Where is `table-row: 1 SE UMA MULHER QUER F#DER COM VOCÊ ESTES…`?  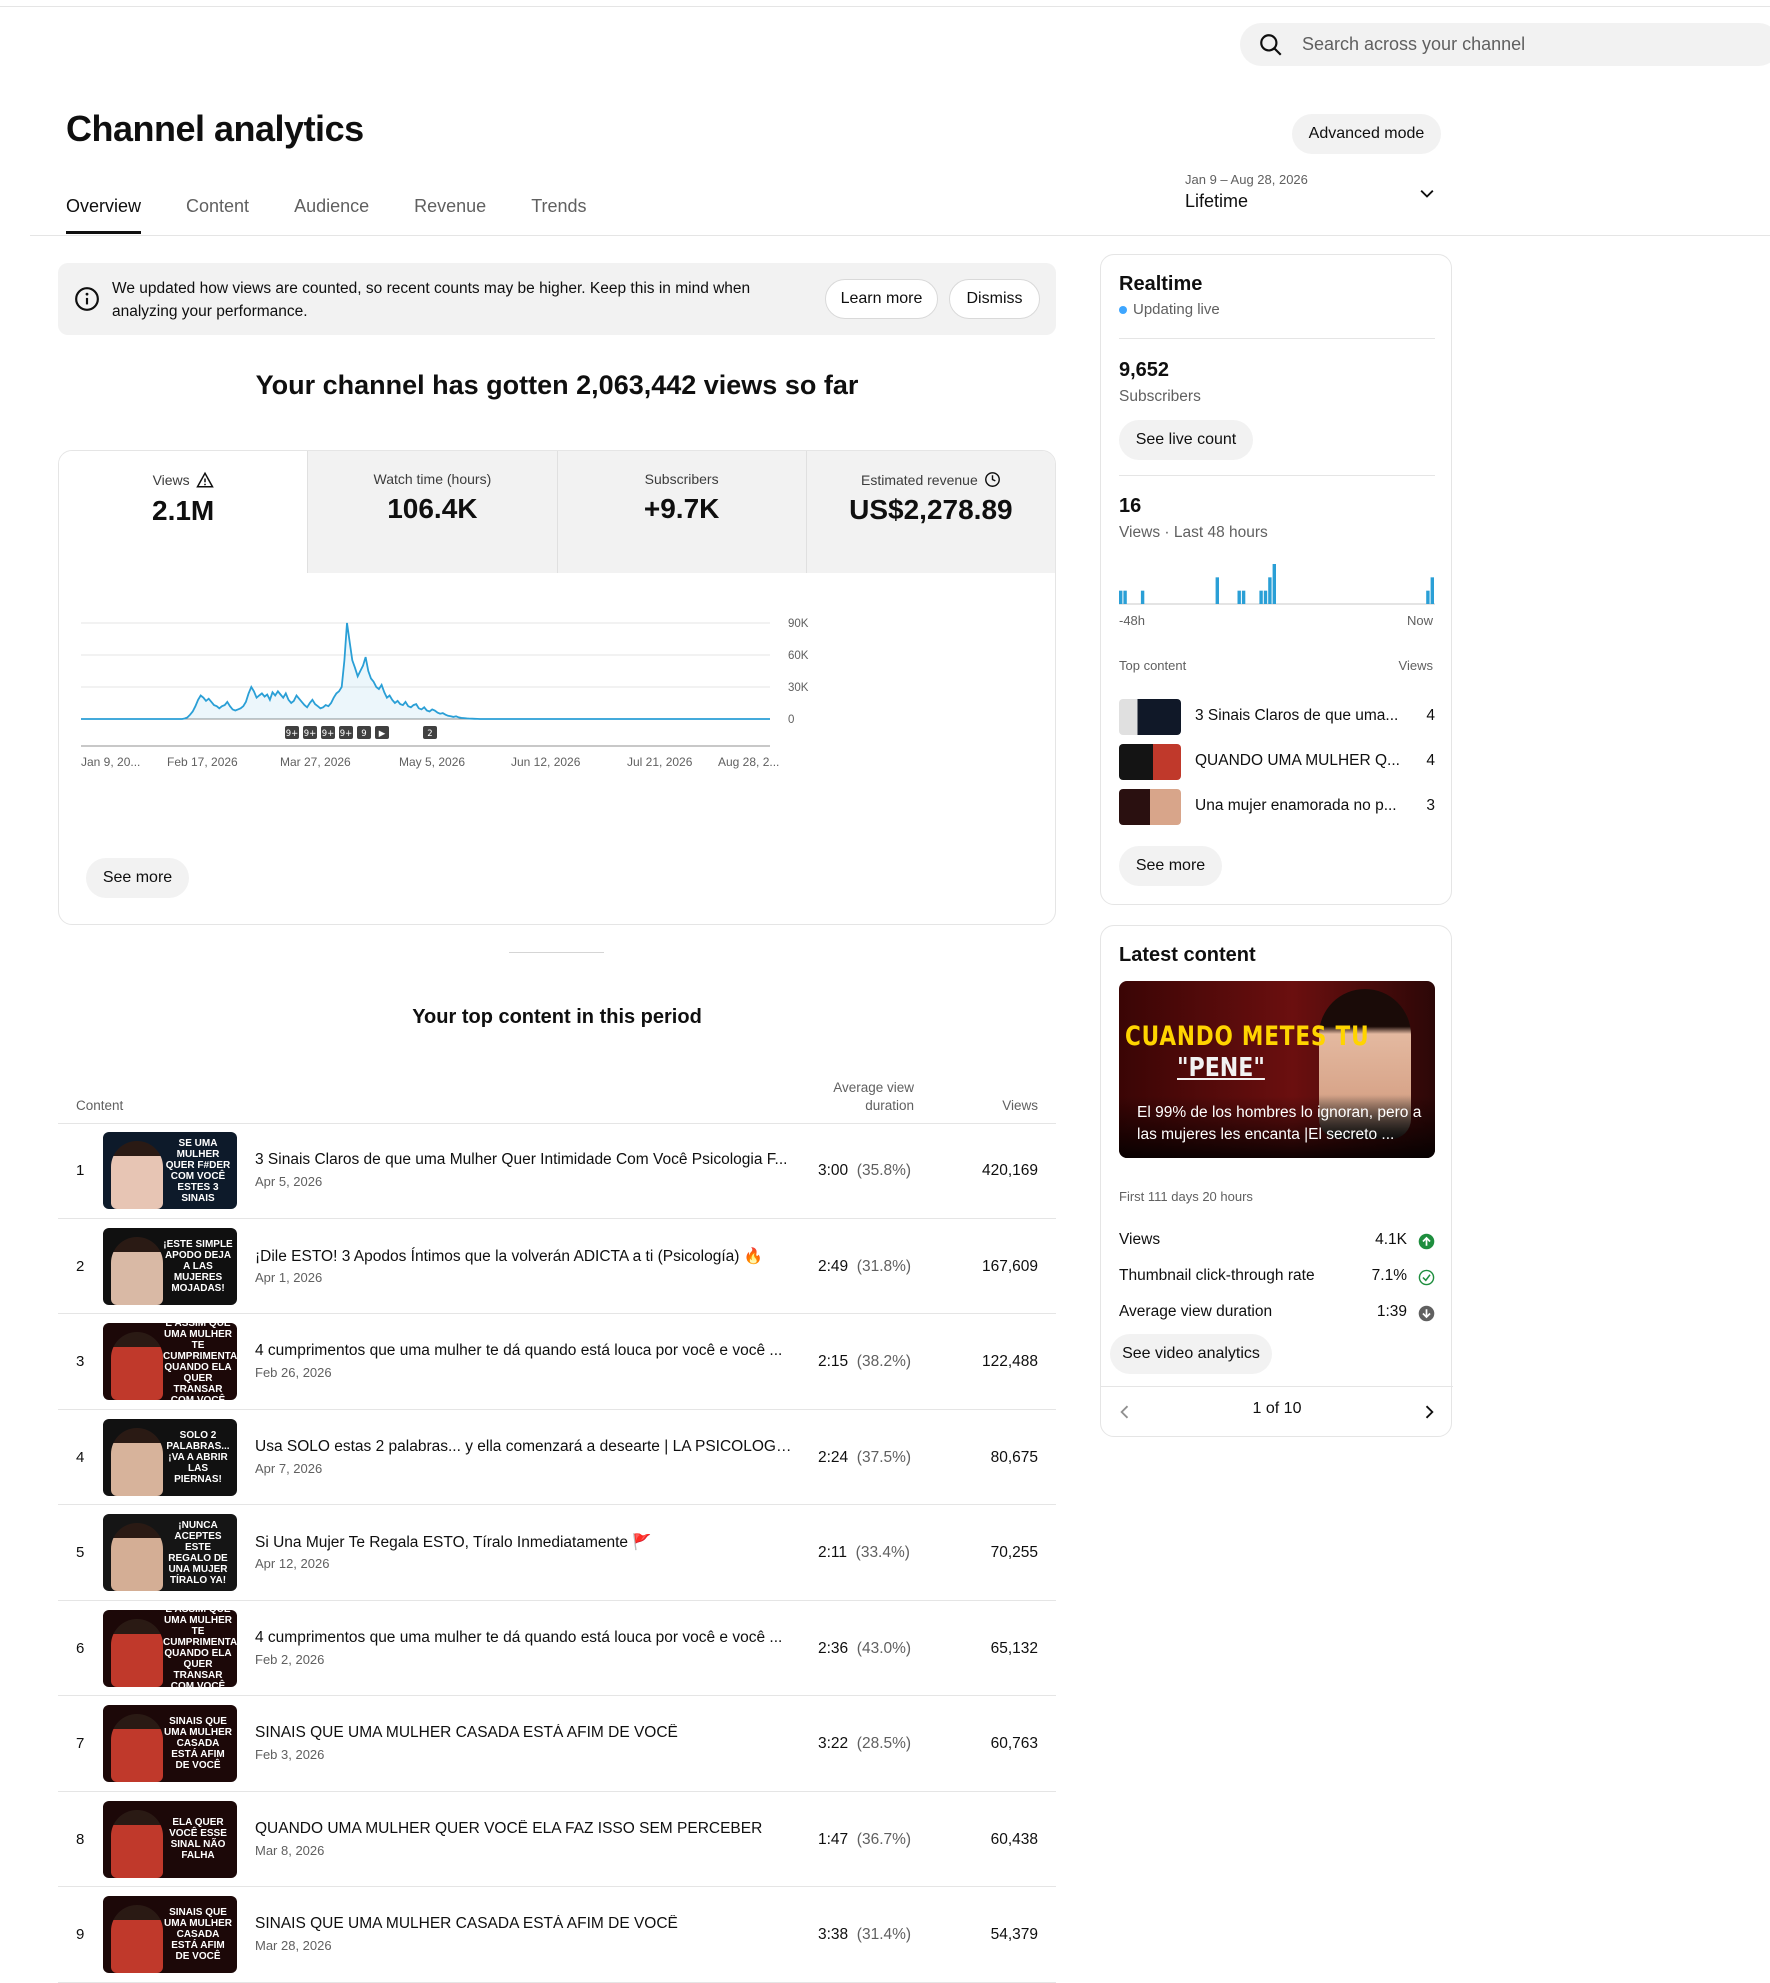 table-row: 1 SE UMA MULHER QUER F#DER COM VOCÊ ESTES… is located at coordinates (557, 1171).